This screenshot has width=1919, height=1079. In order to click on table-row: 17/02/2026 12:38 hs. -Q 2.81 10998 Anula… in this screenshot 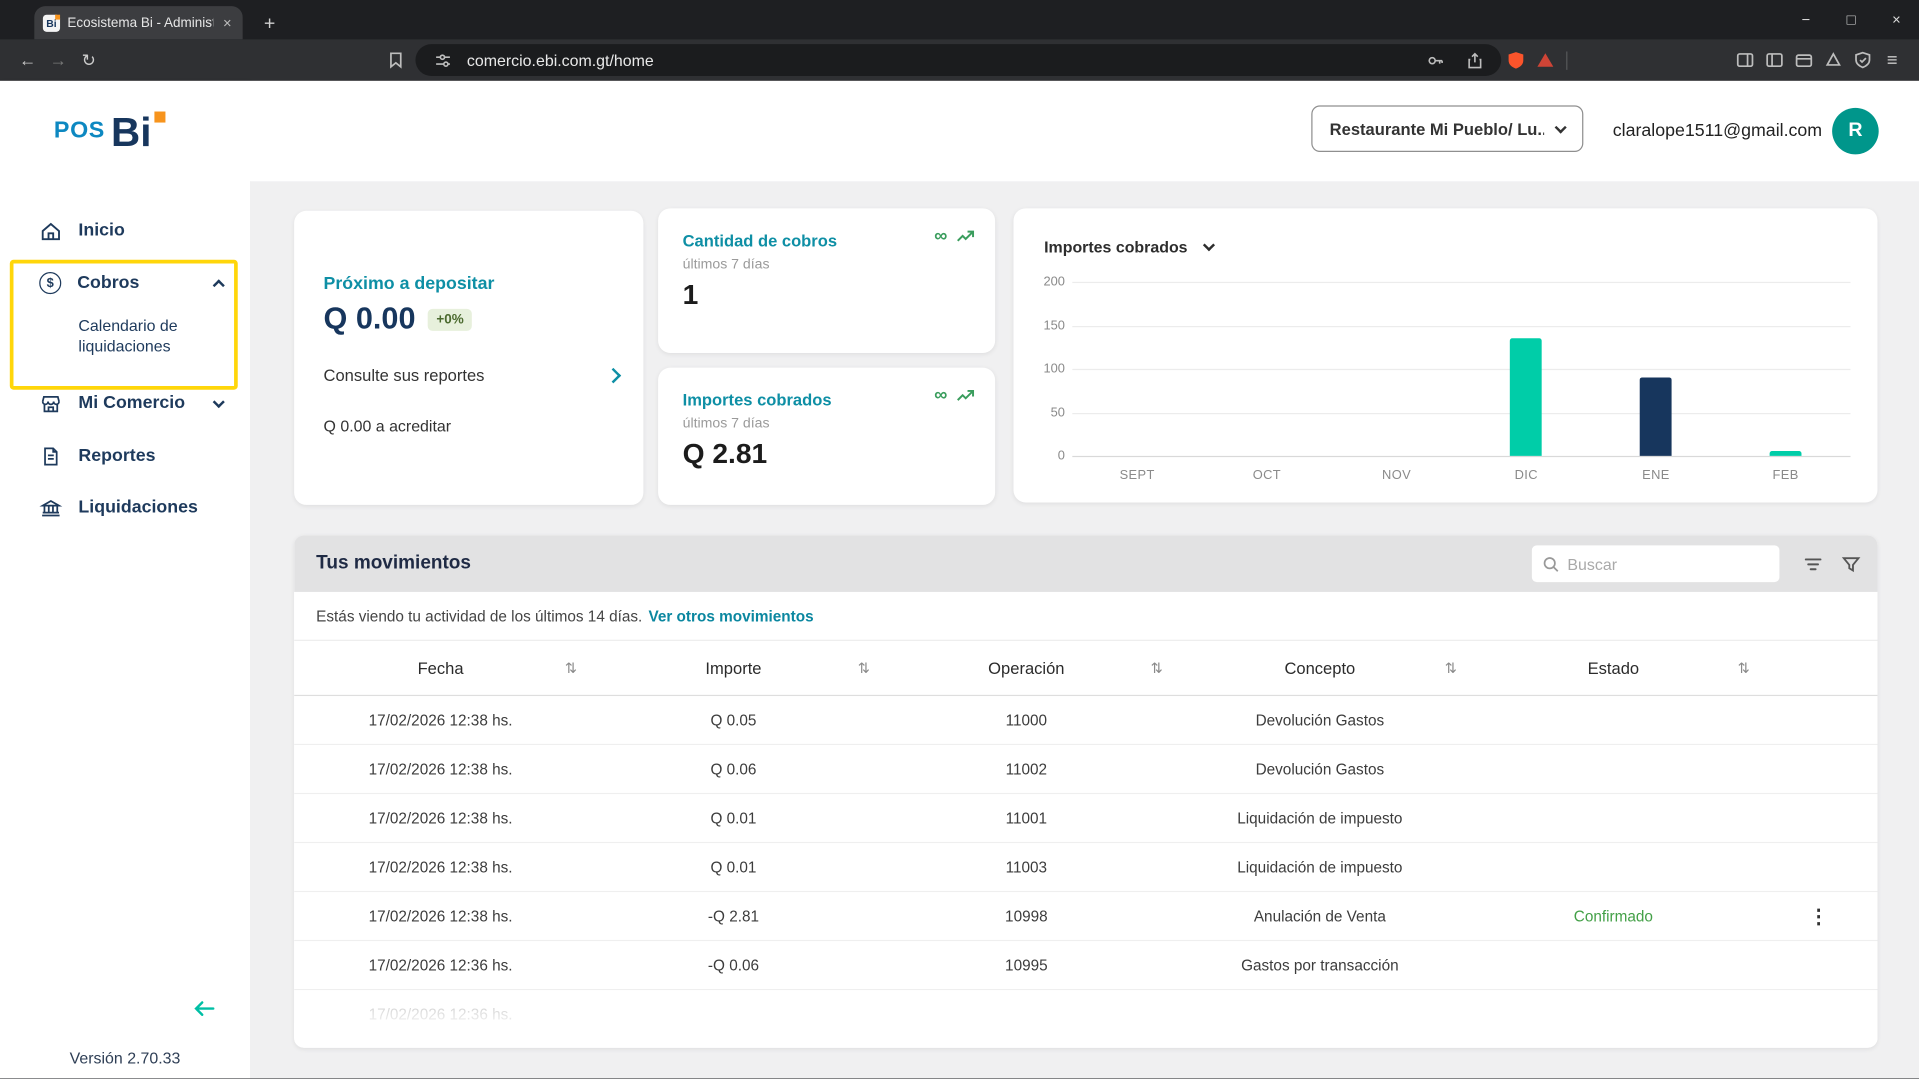, I will do `click(1086, 917)`.